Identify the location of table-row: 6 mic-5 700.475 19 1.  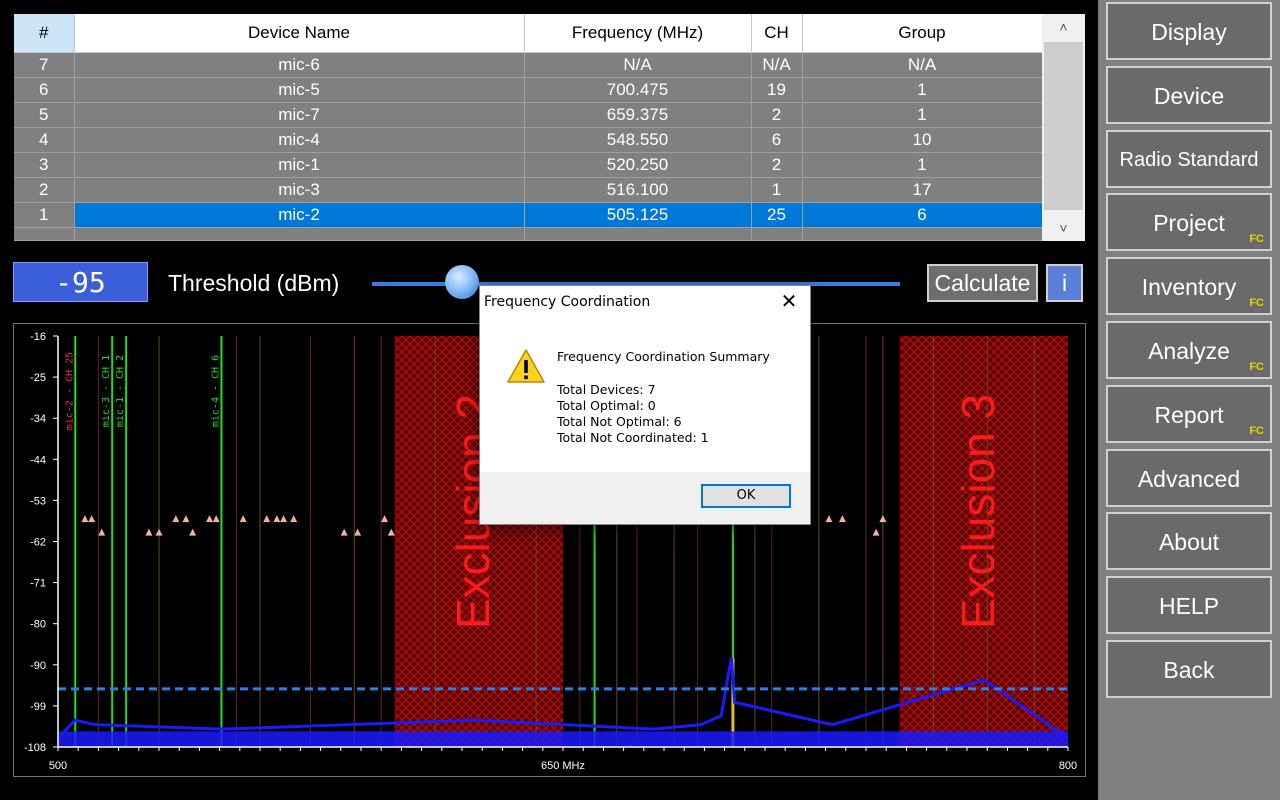
(528, 90).